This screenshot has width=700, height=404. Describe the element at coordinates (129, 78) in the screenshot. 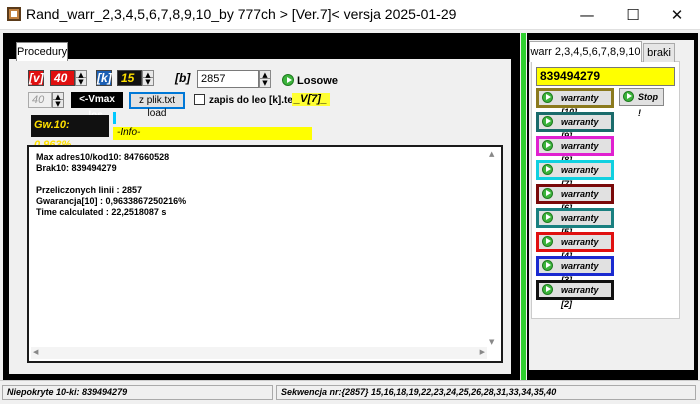

I see `k-value-input: 15` at that location.